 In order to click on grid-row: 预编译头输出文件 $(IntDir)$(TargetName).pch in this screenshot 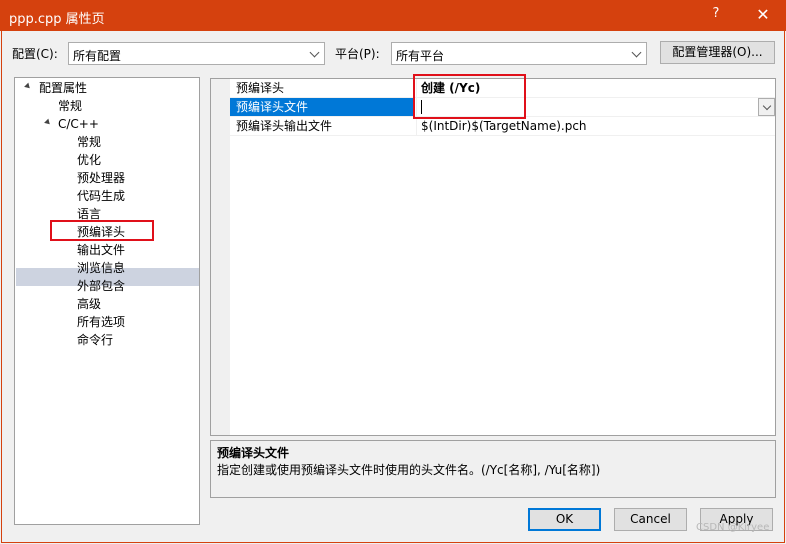, I will do `click(502, 126)`.